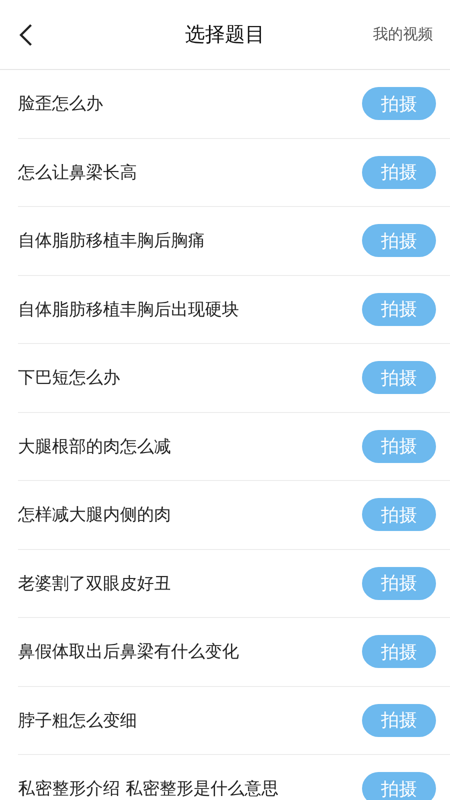 The width and height of the screenshot is (450, 800). What do you see at coordinates (77, 173) in the screenshot?
I see `topic-title: 怎么让鼻梁长高` at bounding box center [77, 173].